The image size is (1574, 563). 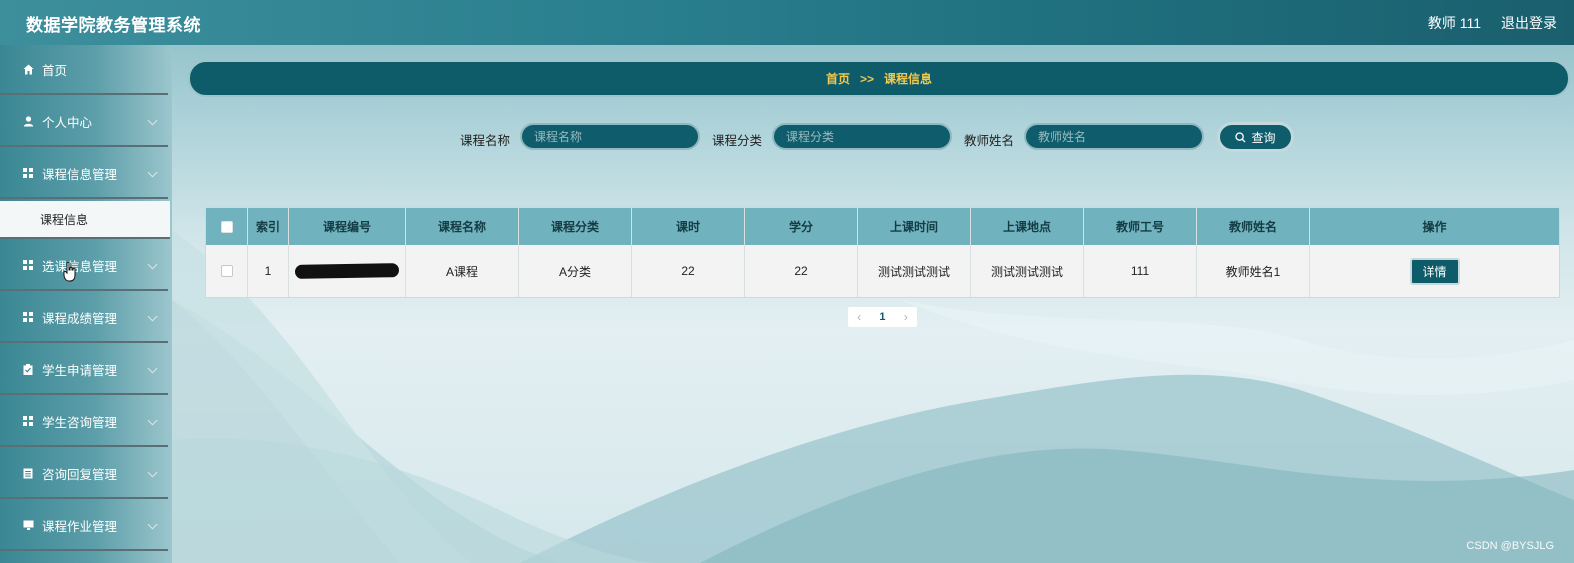 I want to click on cell-hours: 22, so click(x=688, y=271).